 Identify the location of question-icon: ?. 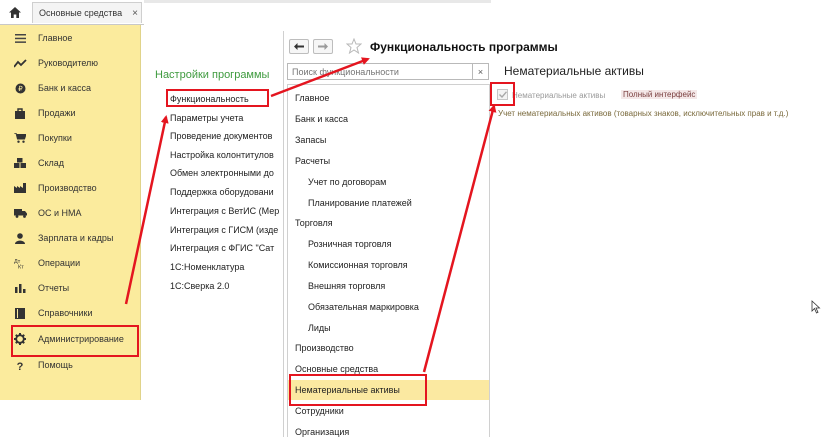
(20, 365).